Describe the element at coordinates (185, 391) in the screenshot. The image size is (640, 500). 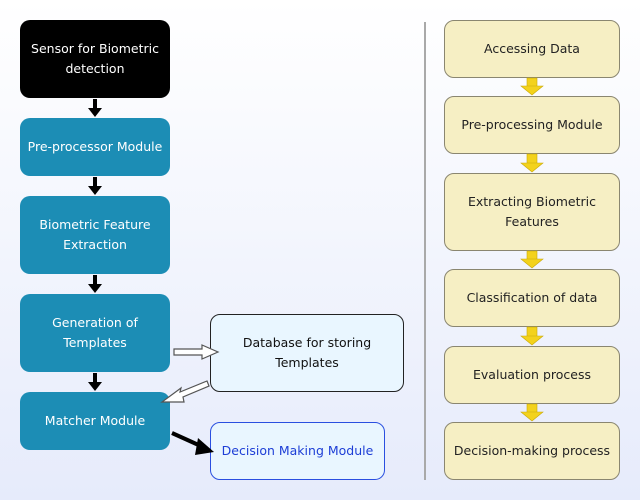
I see `hollow-arrow-diagonal-icon` at that location.